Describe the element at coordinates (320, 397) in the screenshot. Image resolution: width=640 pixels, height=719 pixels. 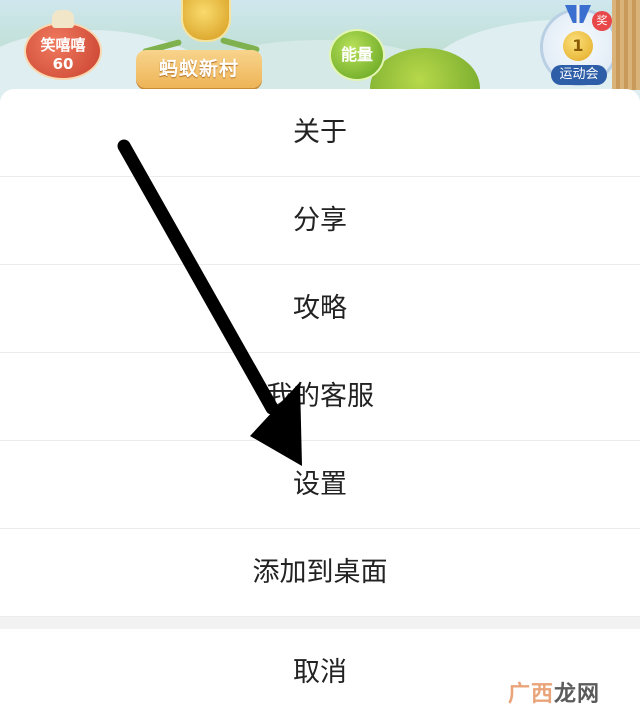
I see `menu-item-customer-service: 我的客服` at that location.